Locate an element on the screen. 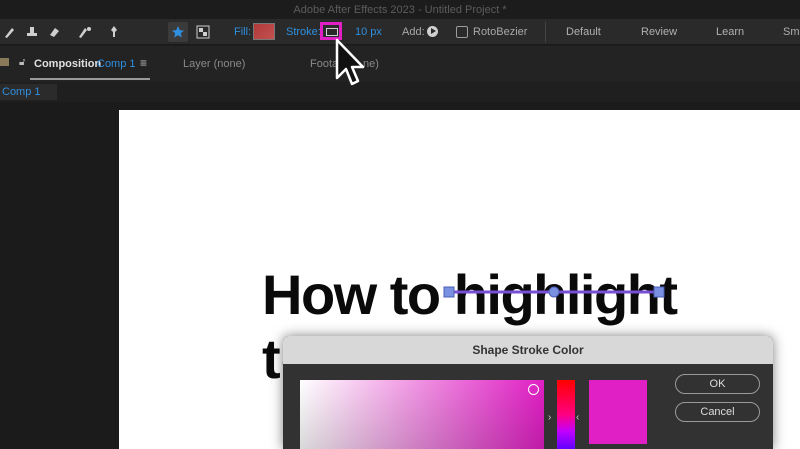 The width and height of the screenshot is (800, 449). play-arrow-icon is located at coordinates (433, 31).